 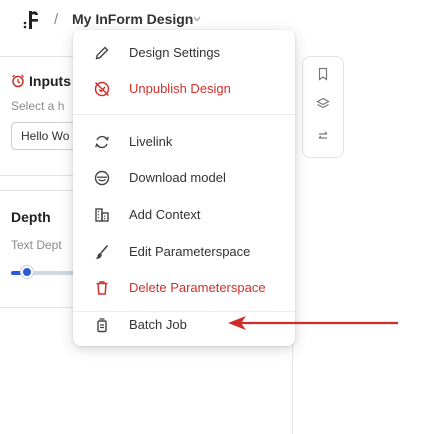 I want to click on depth-slider-handle, so click(x=27, y=272).